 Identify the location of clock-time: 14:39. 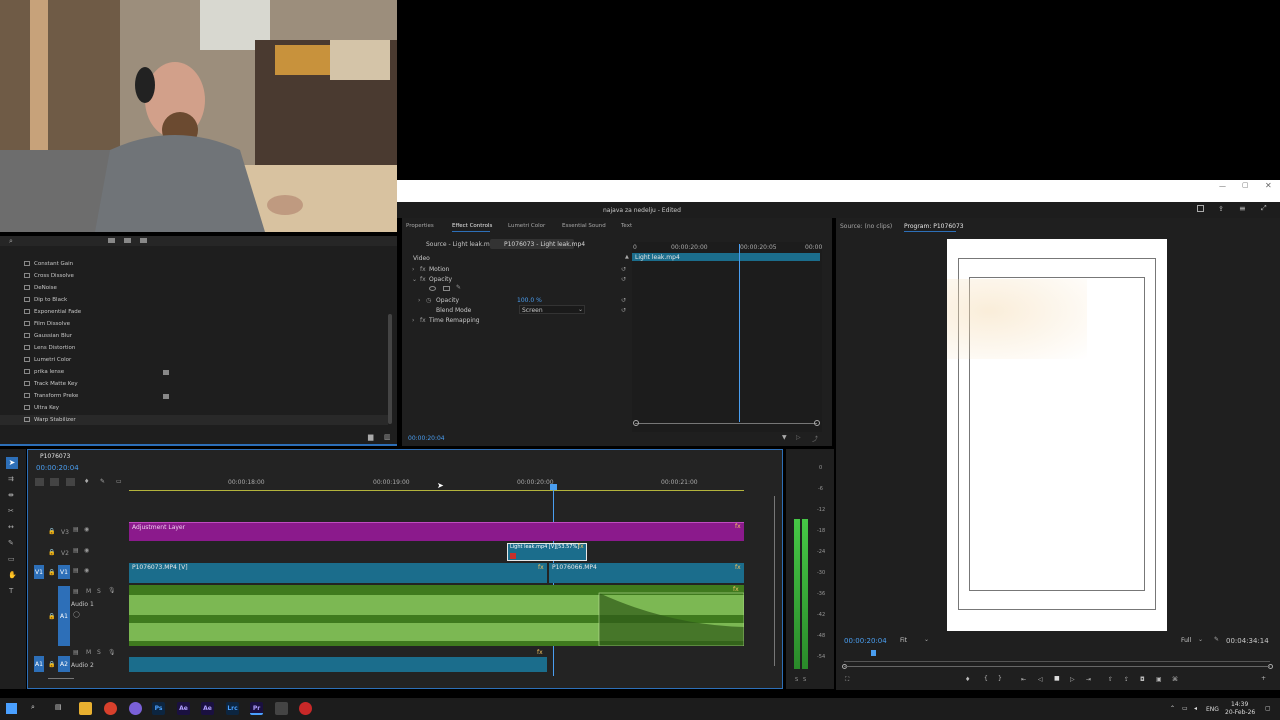
(1239, 704).